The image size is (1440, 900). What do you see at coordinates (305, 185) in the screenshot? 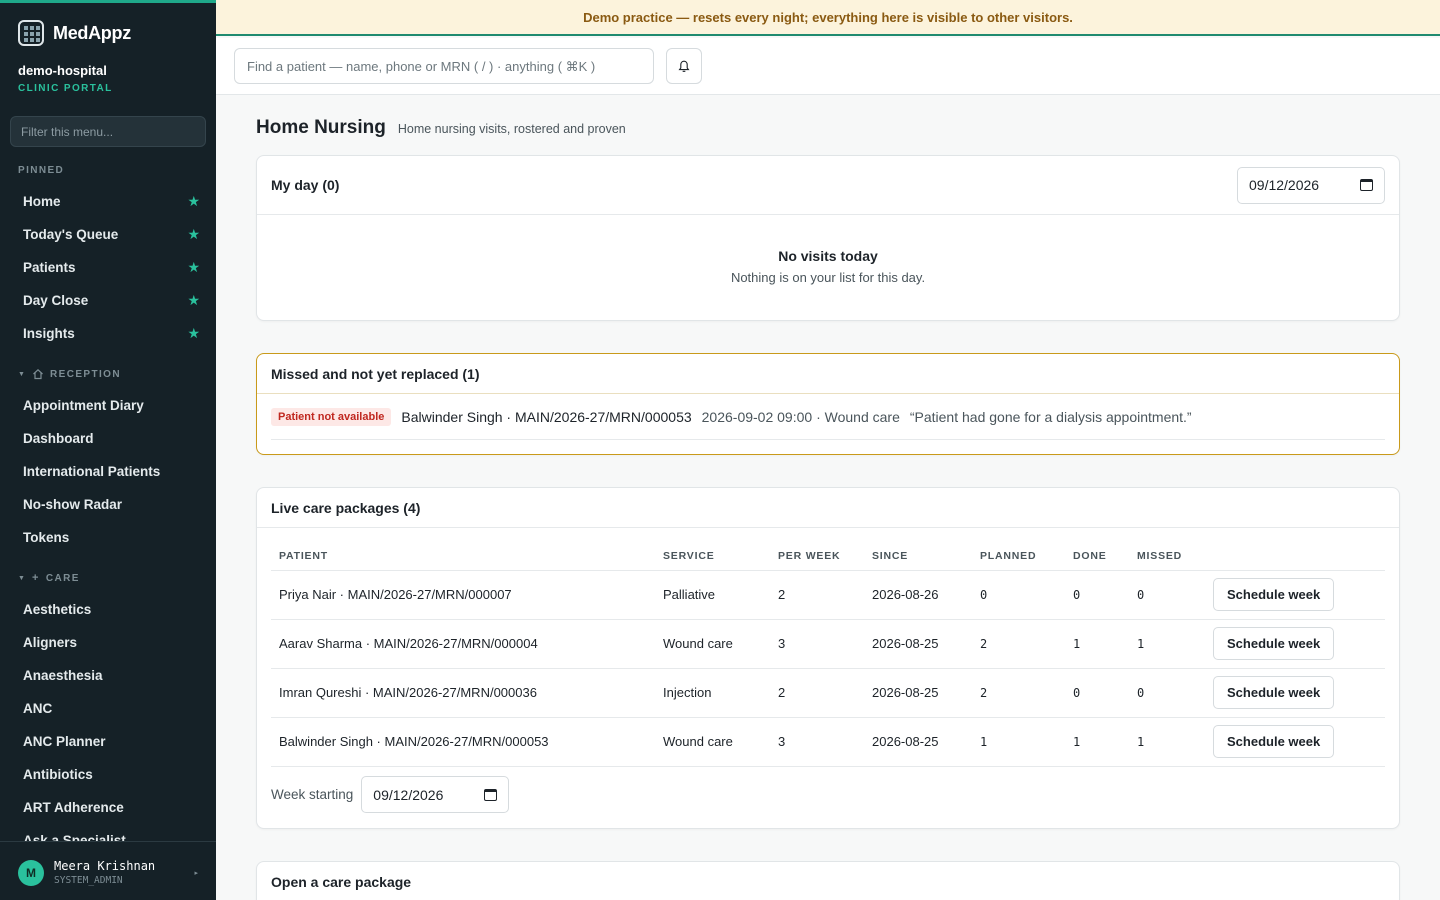
I see `my-day-title: My day (0)` at bounding box center [305, 185].